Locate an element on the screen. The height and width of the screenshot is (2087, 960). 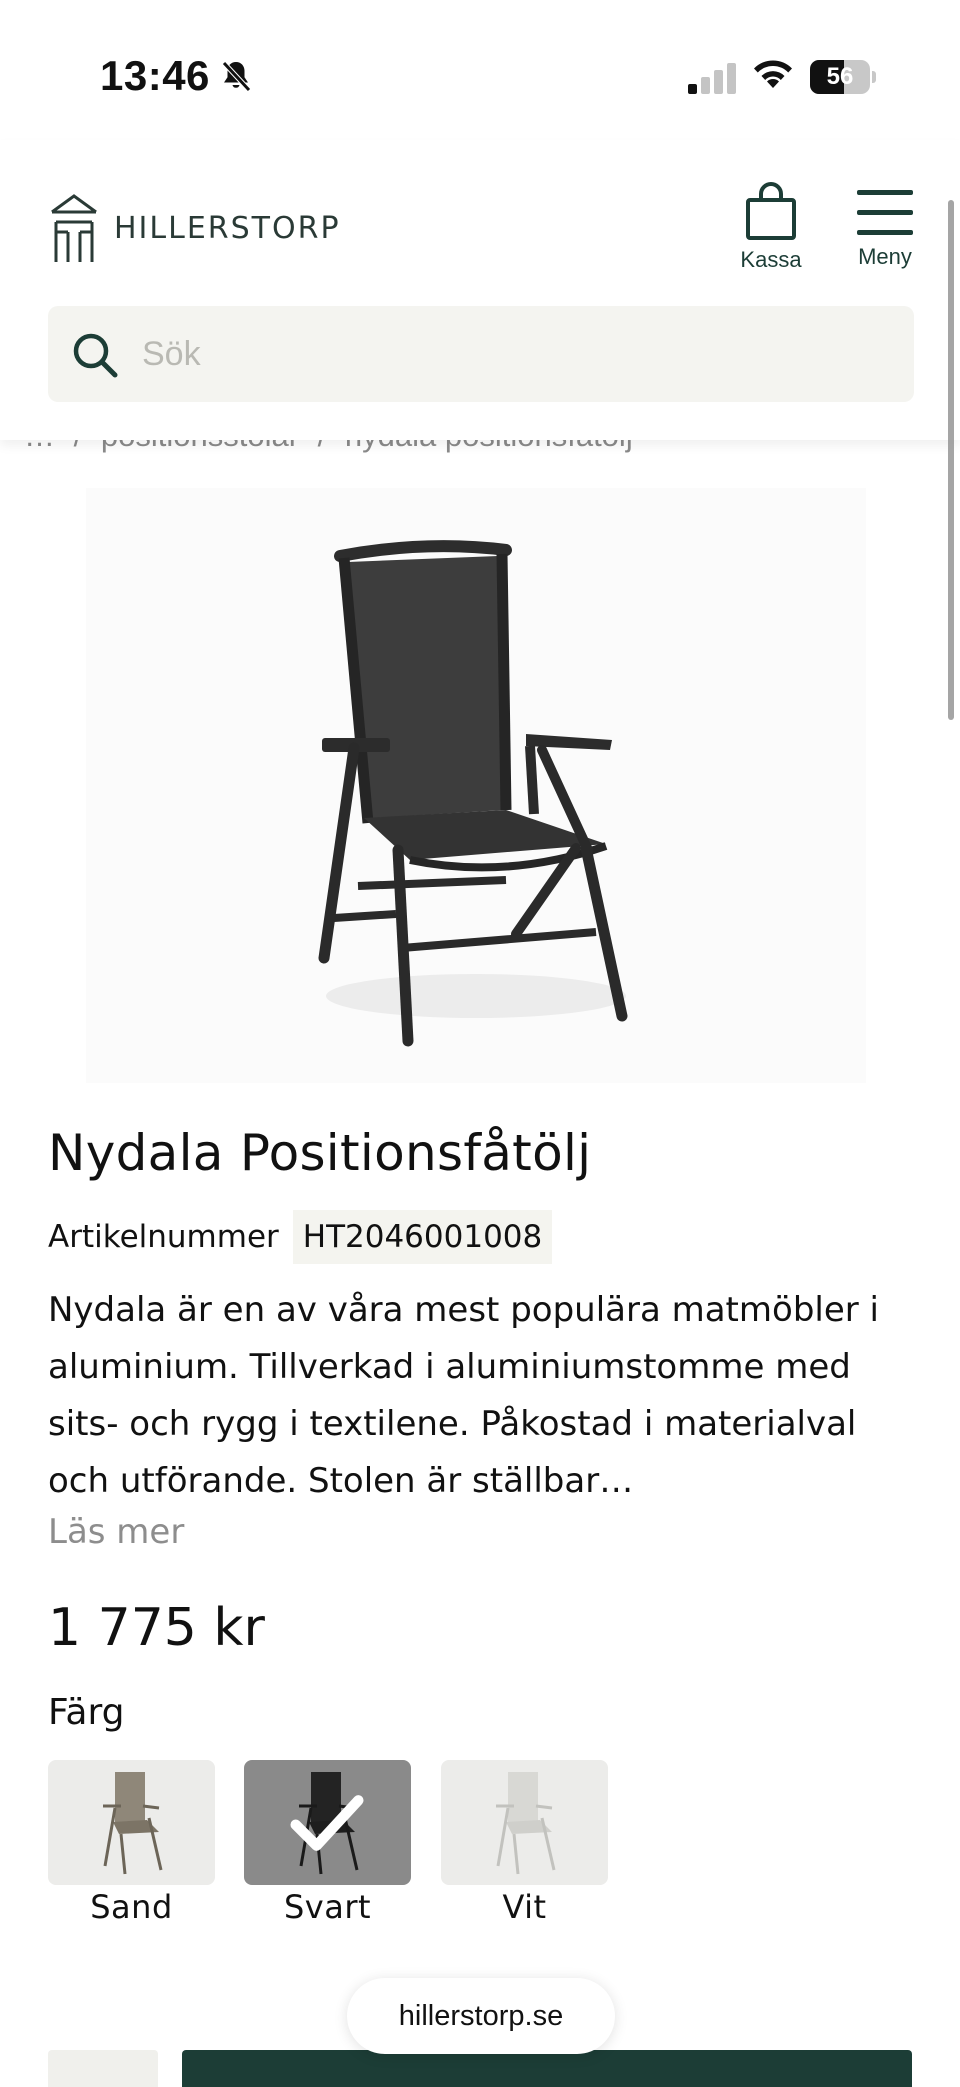
color-swatch-vit: Vit is located at coordinates (524, 1845).